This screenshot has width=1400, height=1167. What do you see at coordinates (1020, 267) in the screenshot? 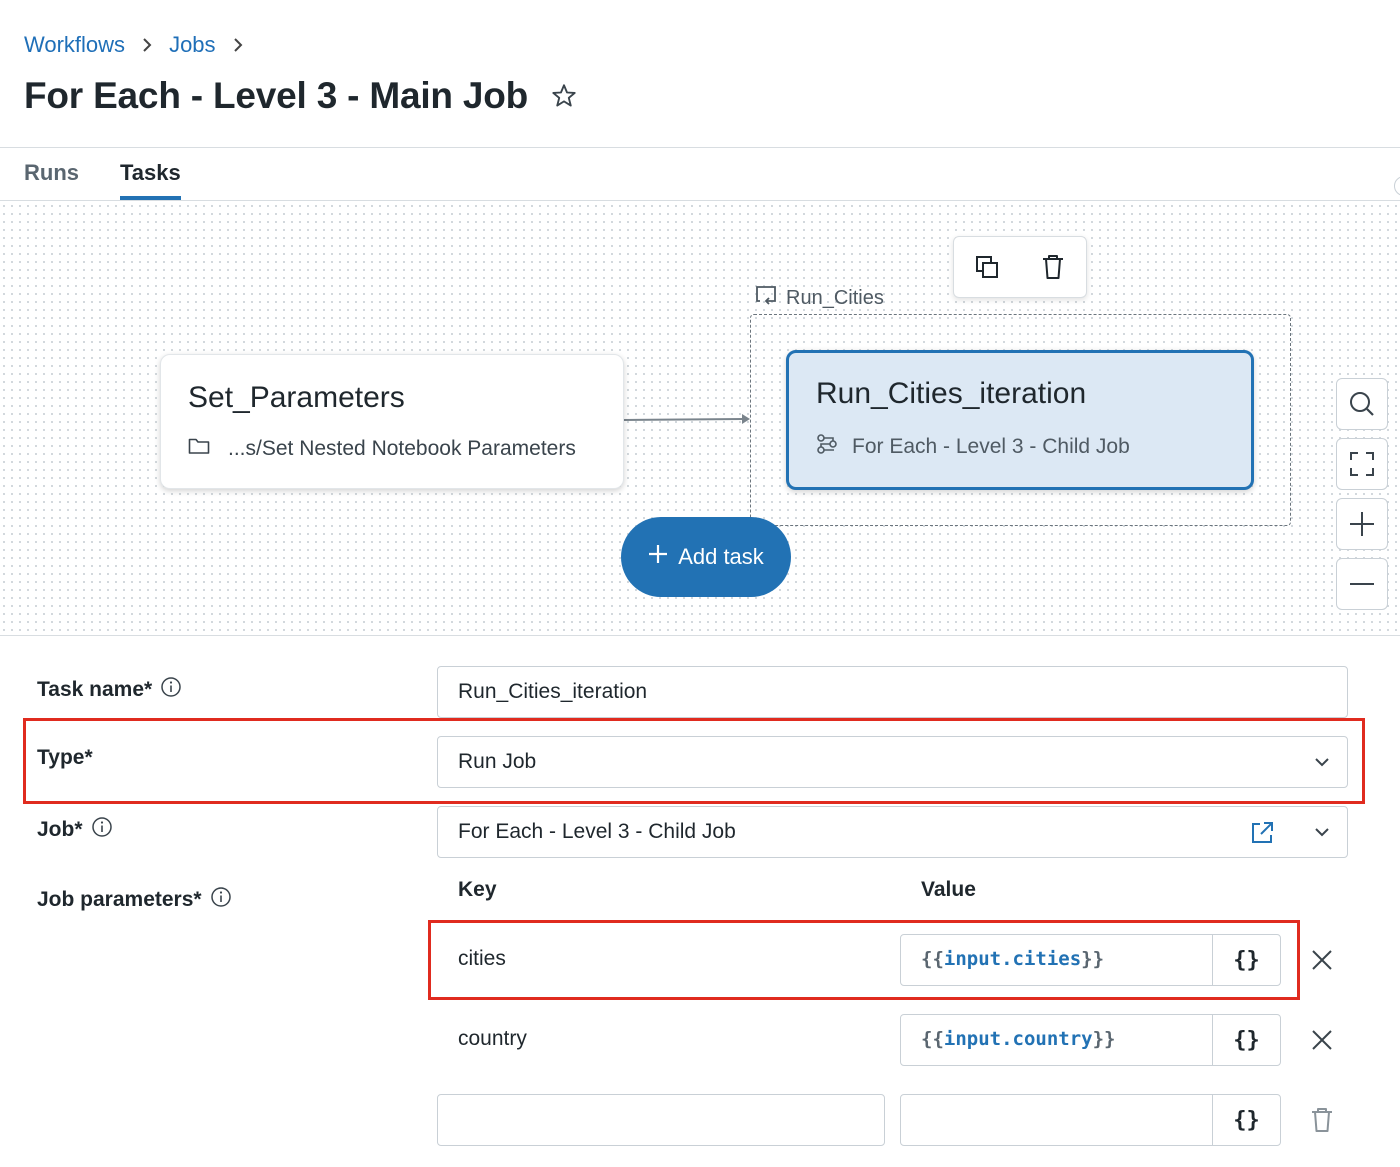
I see `node-toolbar` at bounding box center [1020, 267].